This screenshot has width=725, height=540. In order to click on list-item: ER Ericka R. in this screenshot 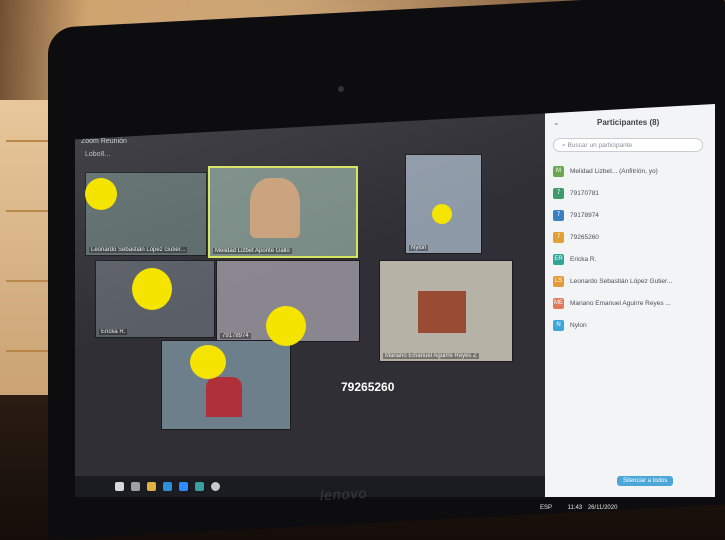, I will do `click(632, 259)`.